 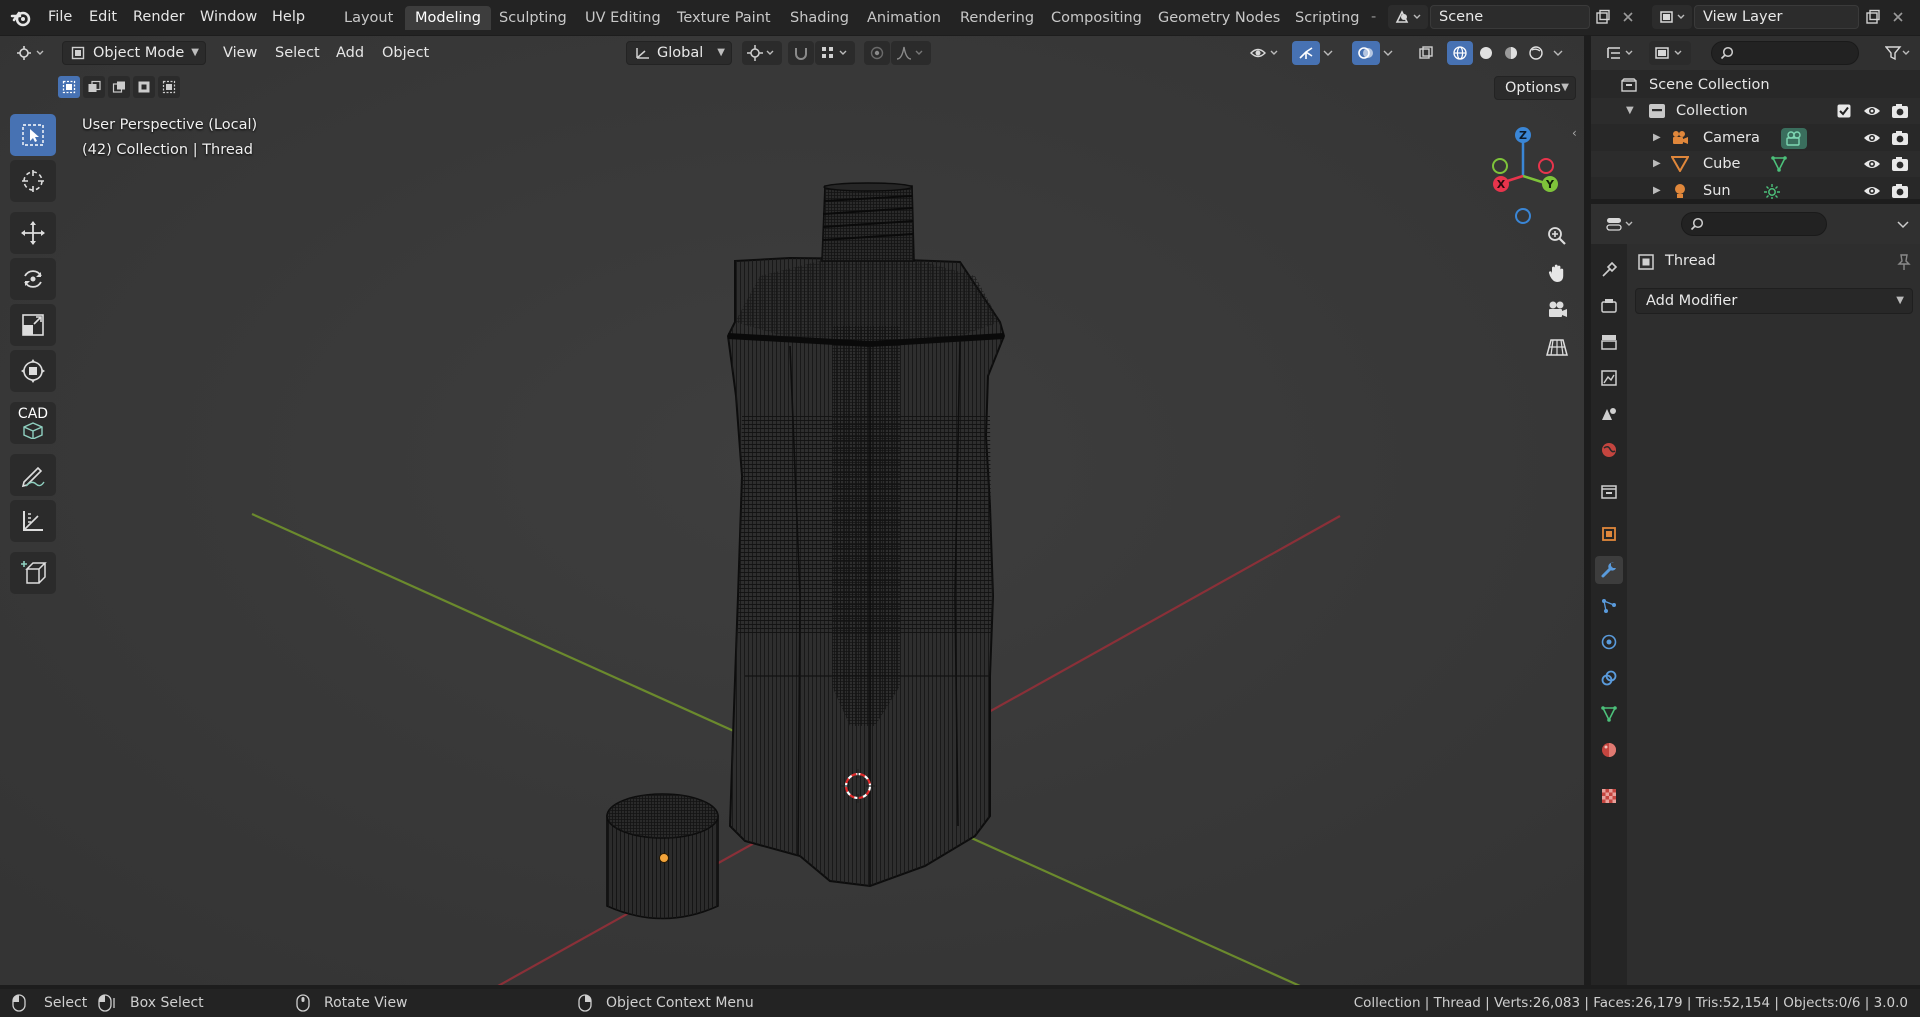 What do you see at coordinates (119, 87) in the screenshot?
I see `select-subtract-icon` at bounding box center [119, 87].